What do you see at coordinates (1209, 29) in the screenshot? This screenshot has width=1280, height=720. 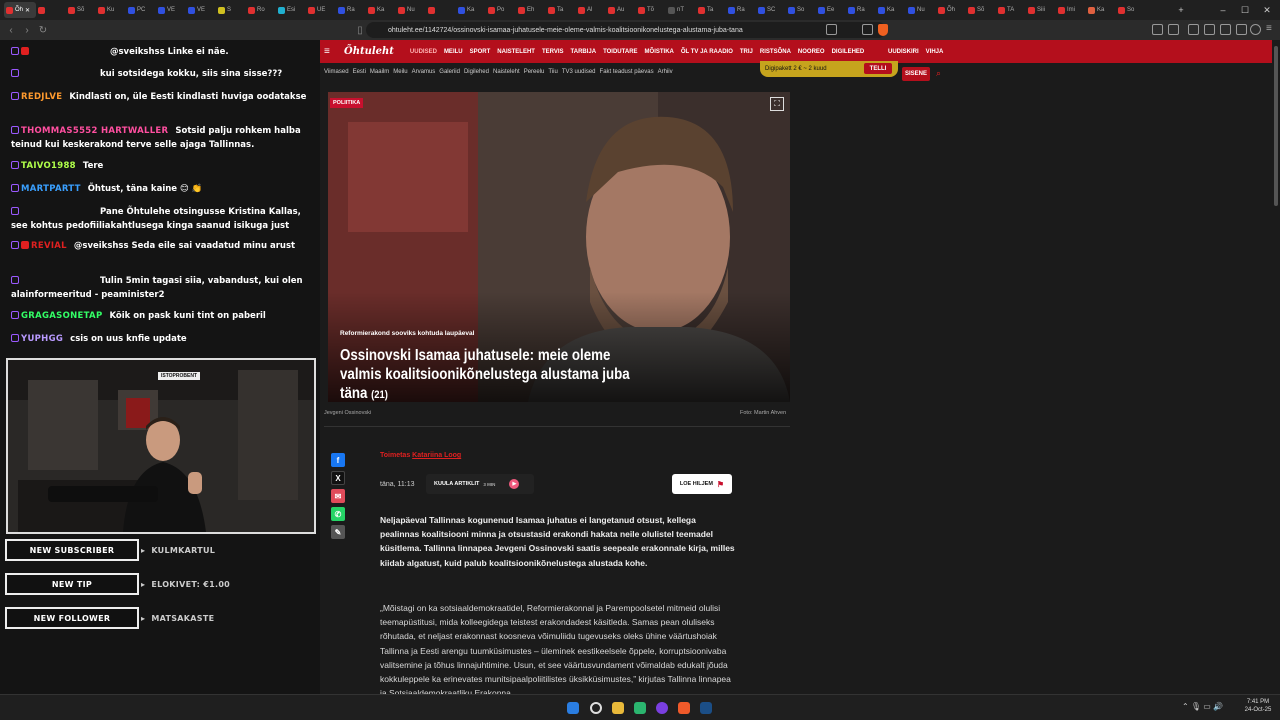 I see `panel-icon` at bounding box center [1209, 29].